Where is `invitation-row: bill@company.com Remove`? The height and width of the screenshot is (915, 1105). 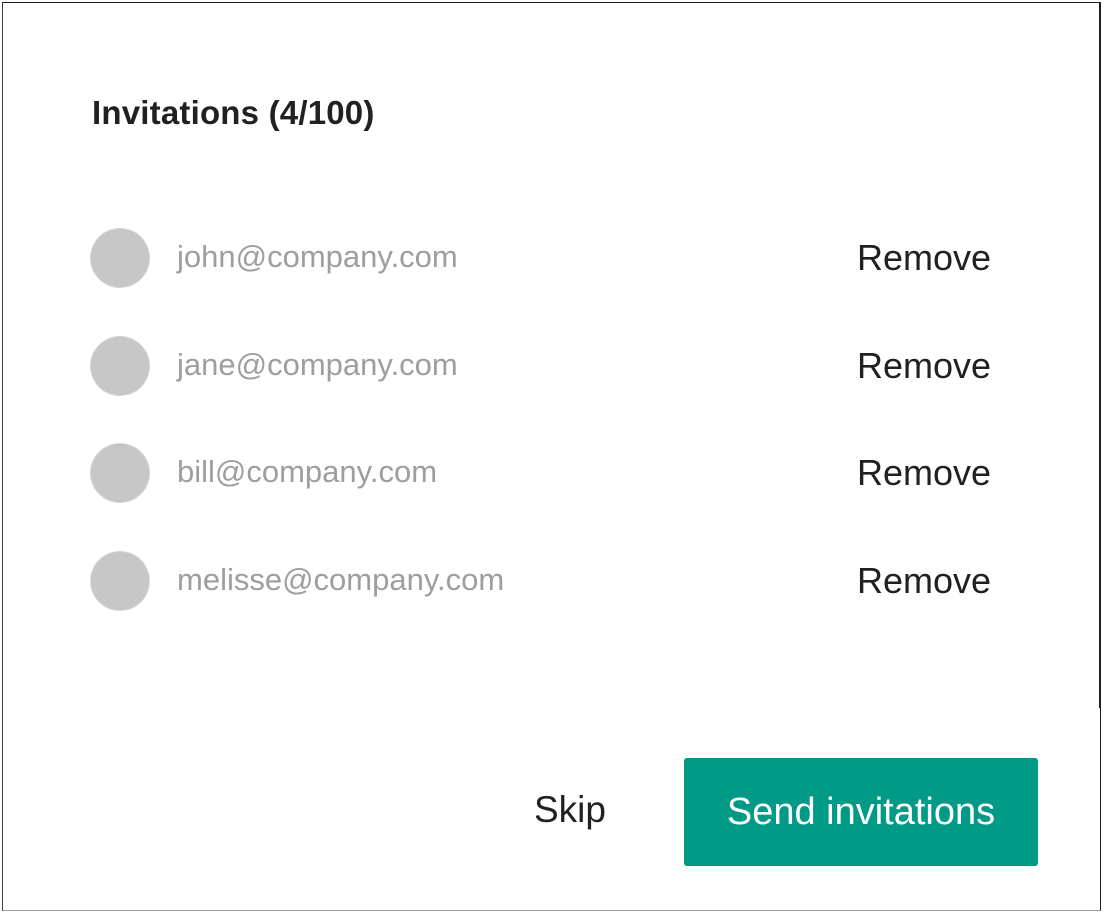
invitation-row: bill@company.com Remove is located at coordinates (591, 498).